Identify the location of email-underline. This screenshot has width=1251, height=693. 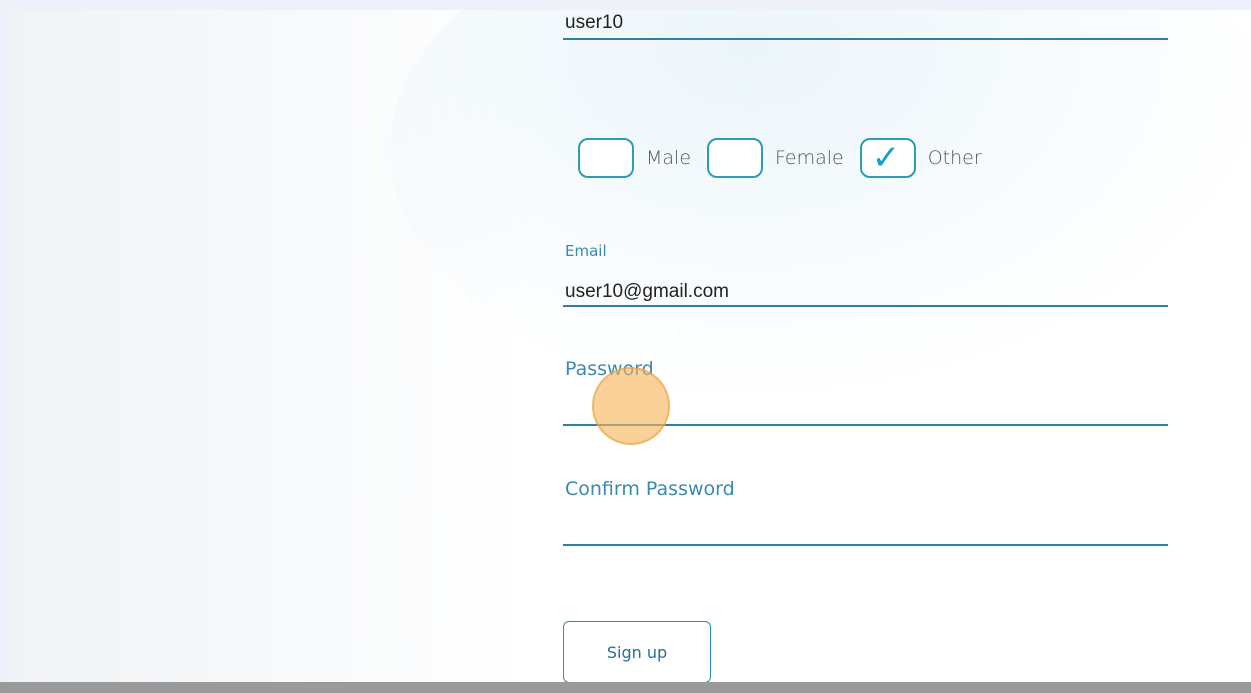
(865, 306).